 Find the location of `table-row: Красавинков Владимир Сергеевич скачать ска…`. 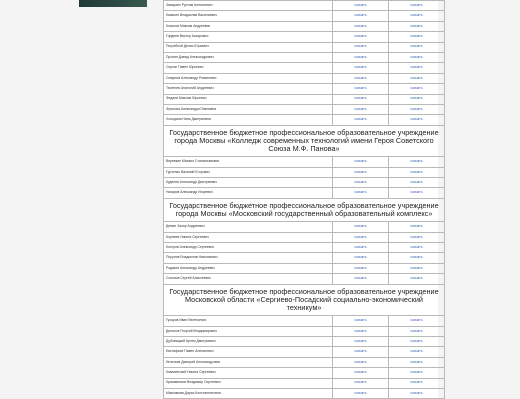

table-row: Красавинков Владимир Сергеевич скачать ска… is located at coordinates (304, 383).